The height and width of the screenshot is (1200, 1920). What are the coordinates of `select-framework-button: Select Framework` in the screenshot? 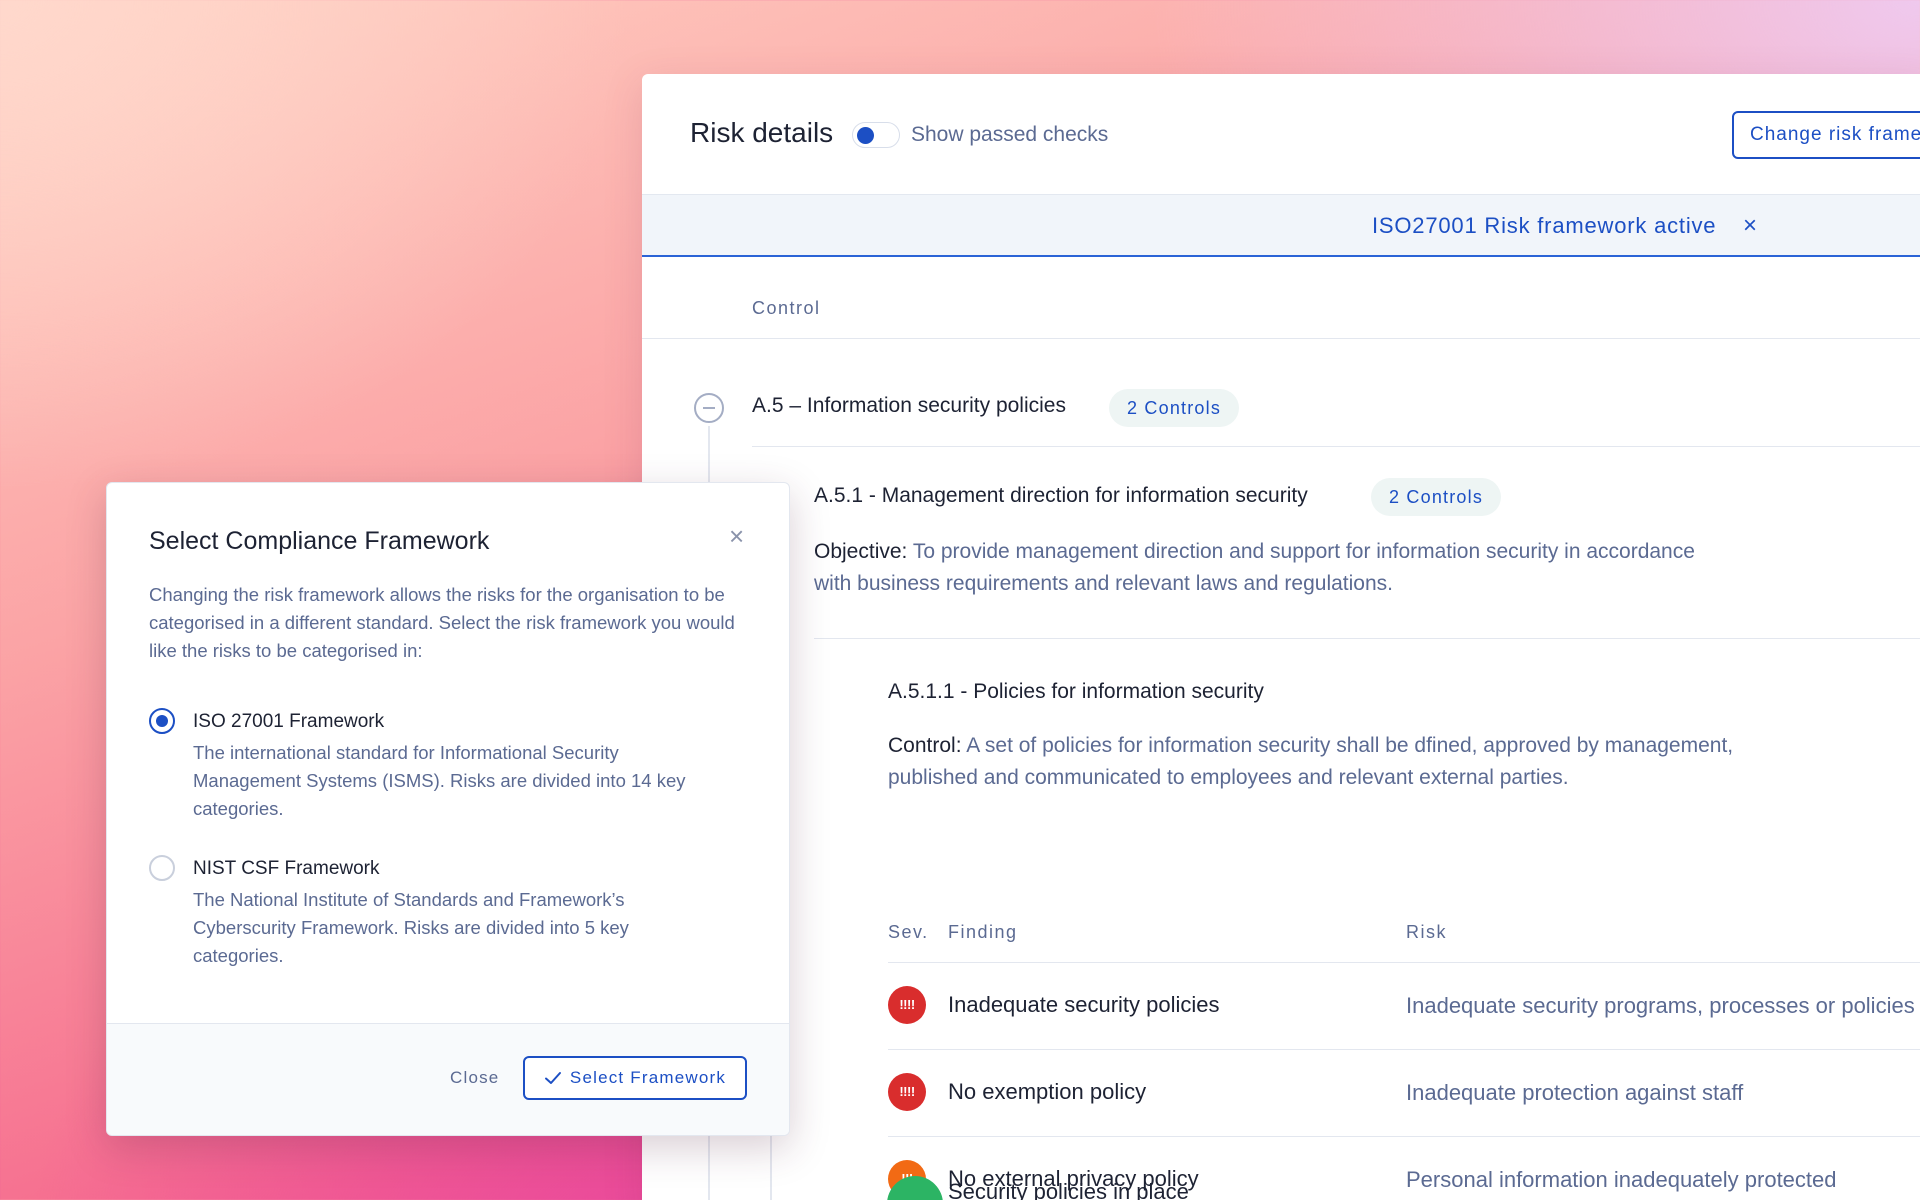 It's located at (635, 1078).